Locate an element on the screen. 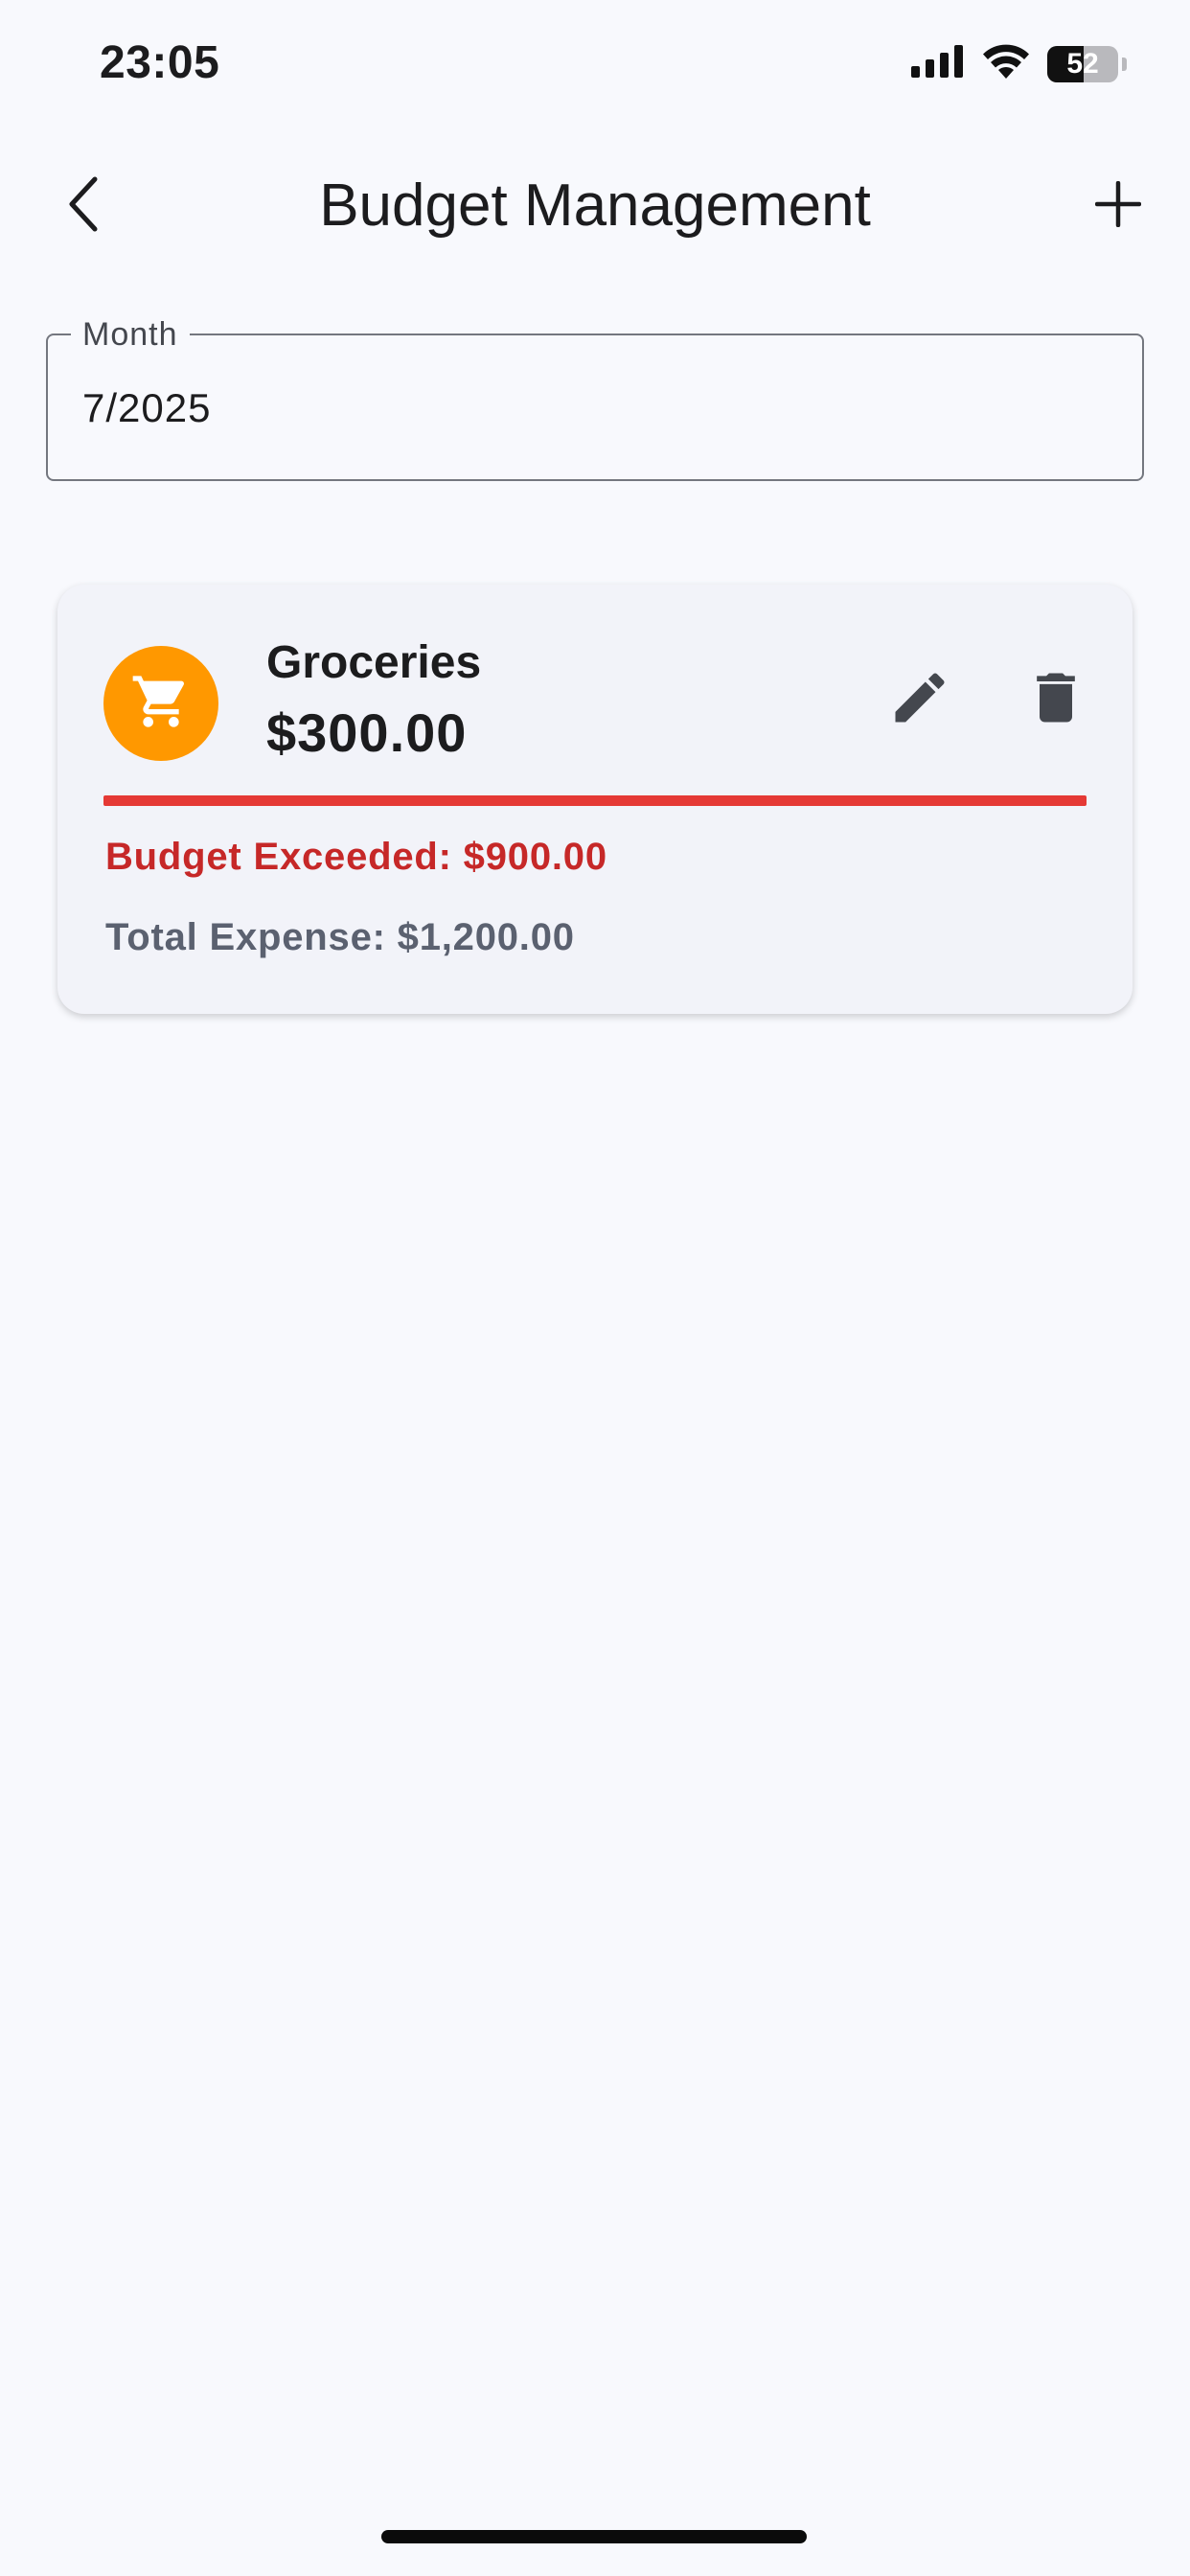 The width and height of the screenshot is (1190, 2576). cellular-signal-icon is located at coordinates (938, 63).